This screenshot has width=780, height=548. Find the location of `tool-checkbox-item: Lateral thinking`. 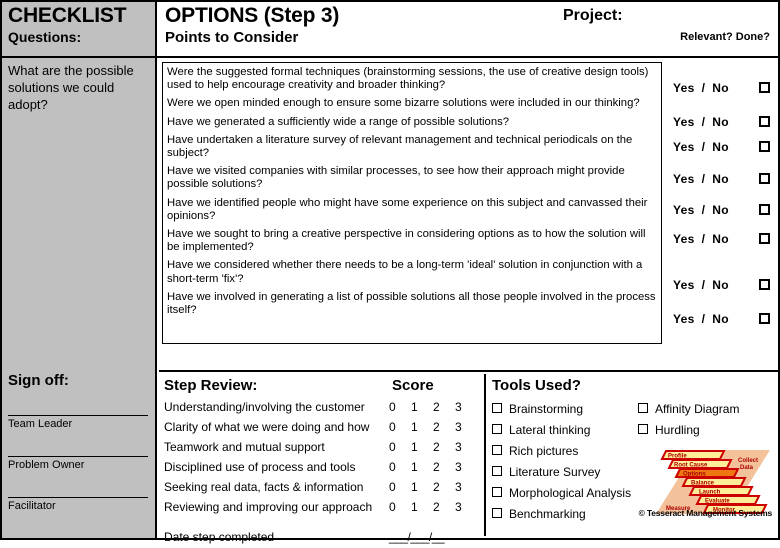

tool-checkbox-item: Lateral thinking is located at coordinates (567, 433).